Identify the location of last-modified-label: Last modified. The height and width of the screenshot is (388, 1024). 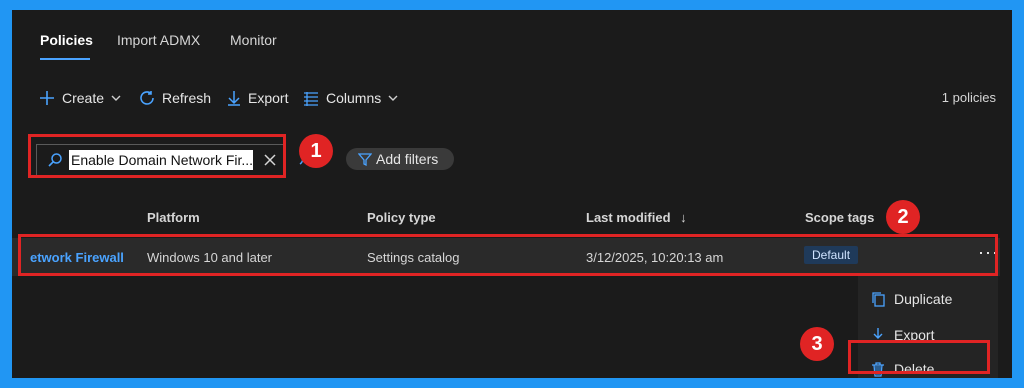
(628, 217).